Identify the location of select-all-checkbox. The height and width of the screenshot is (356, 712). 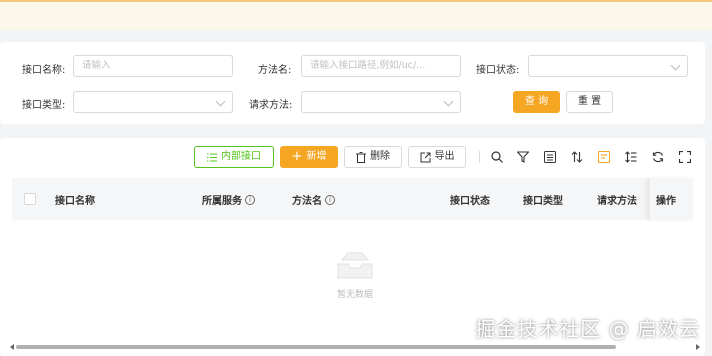
(30, 199).